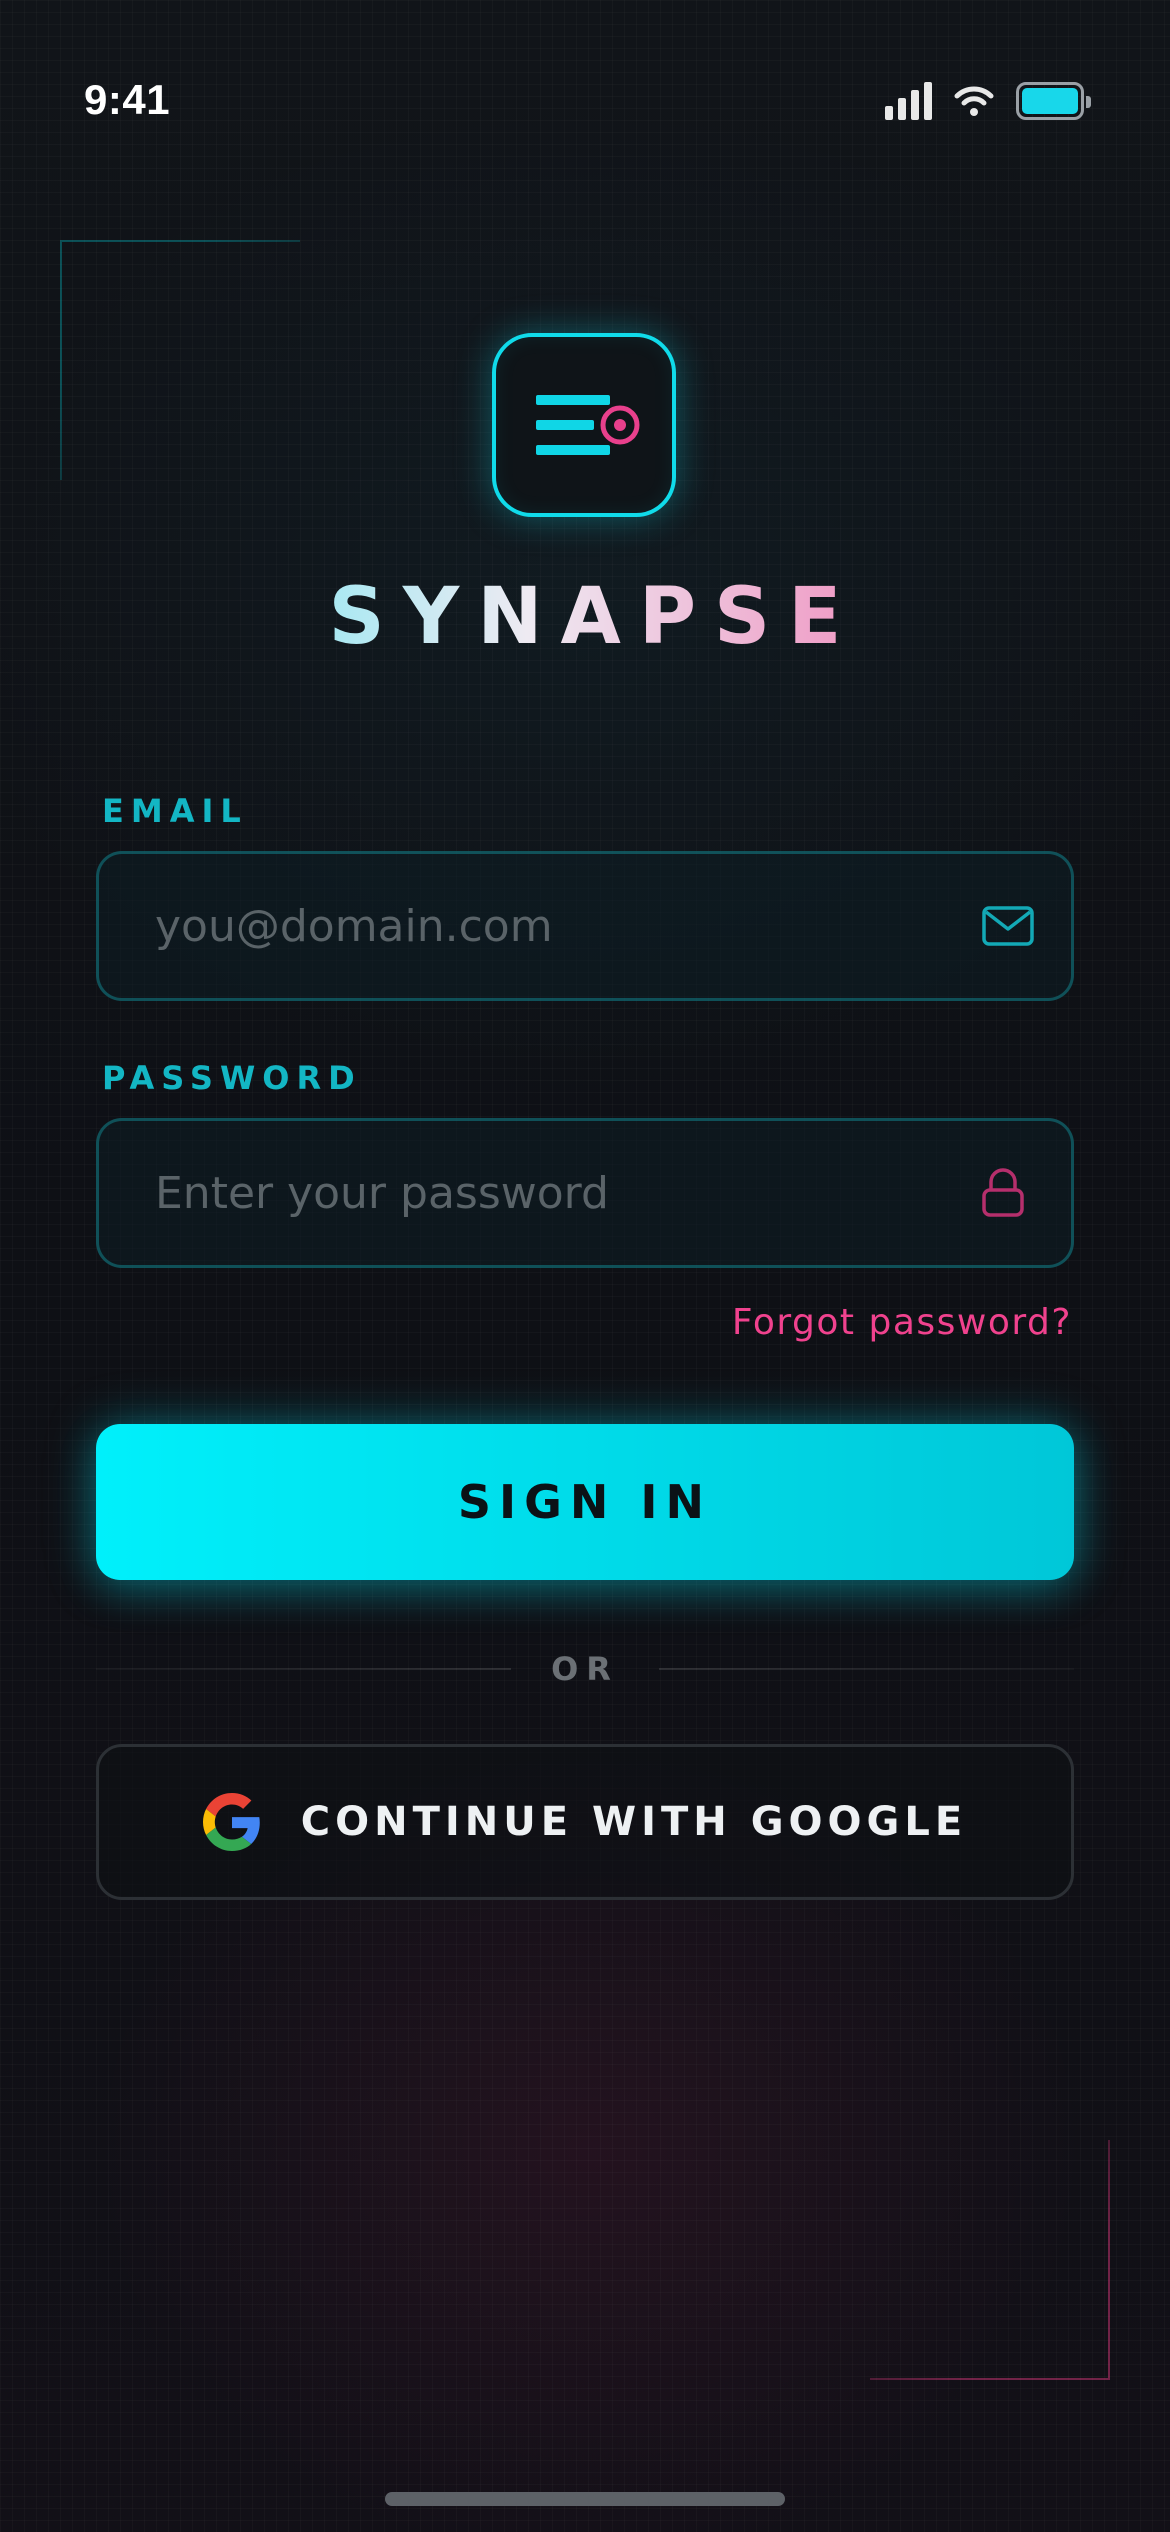 The image size is (1170, 2532). Describe the element at coordinates (304, 1669) in the screenshot. I see `divider-line-left` at that location.